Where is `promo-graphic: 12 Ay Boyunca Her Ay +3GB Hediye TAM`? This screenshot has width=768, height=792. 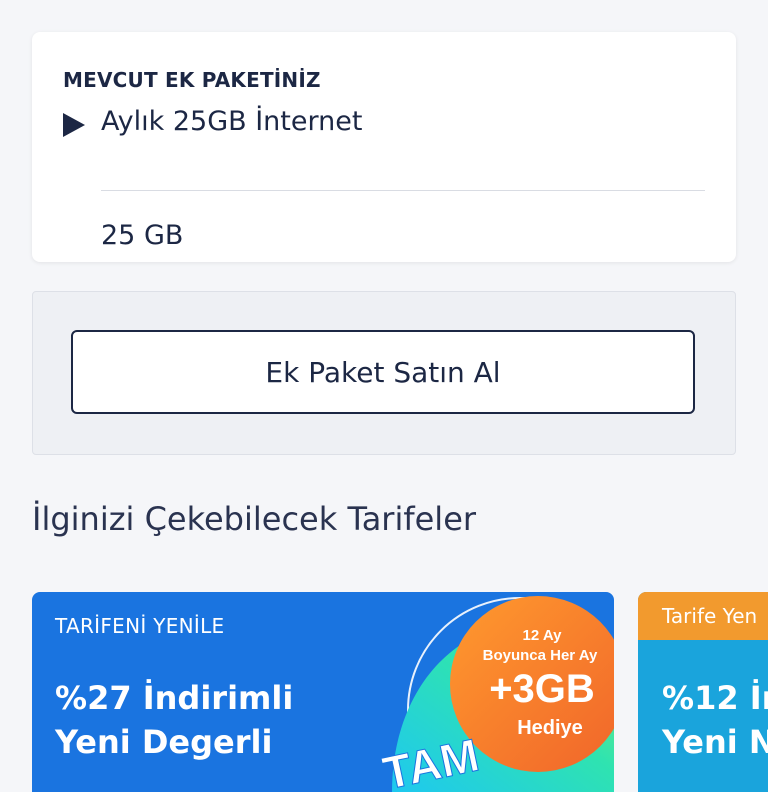 promo-graphic: 12 Ay Boyunca Her Ay +3GB Hediye TAM is located at coordinates (496, 694).